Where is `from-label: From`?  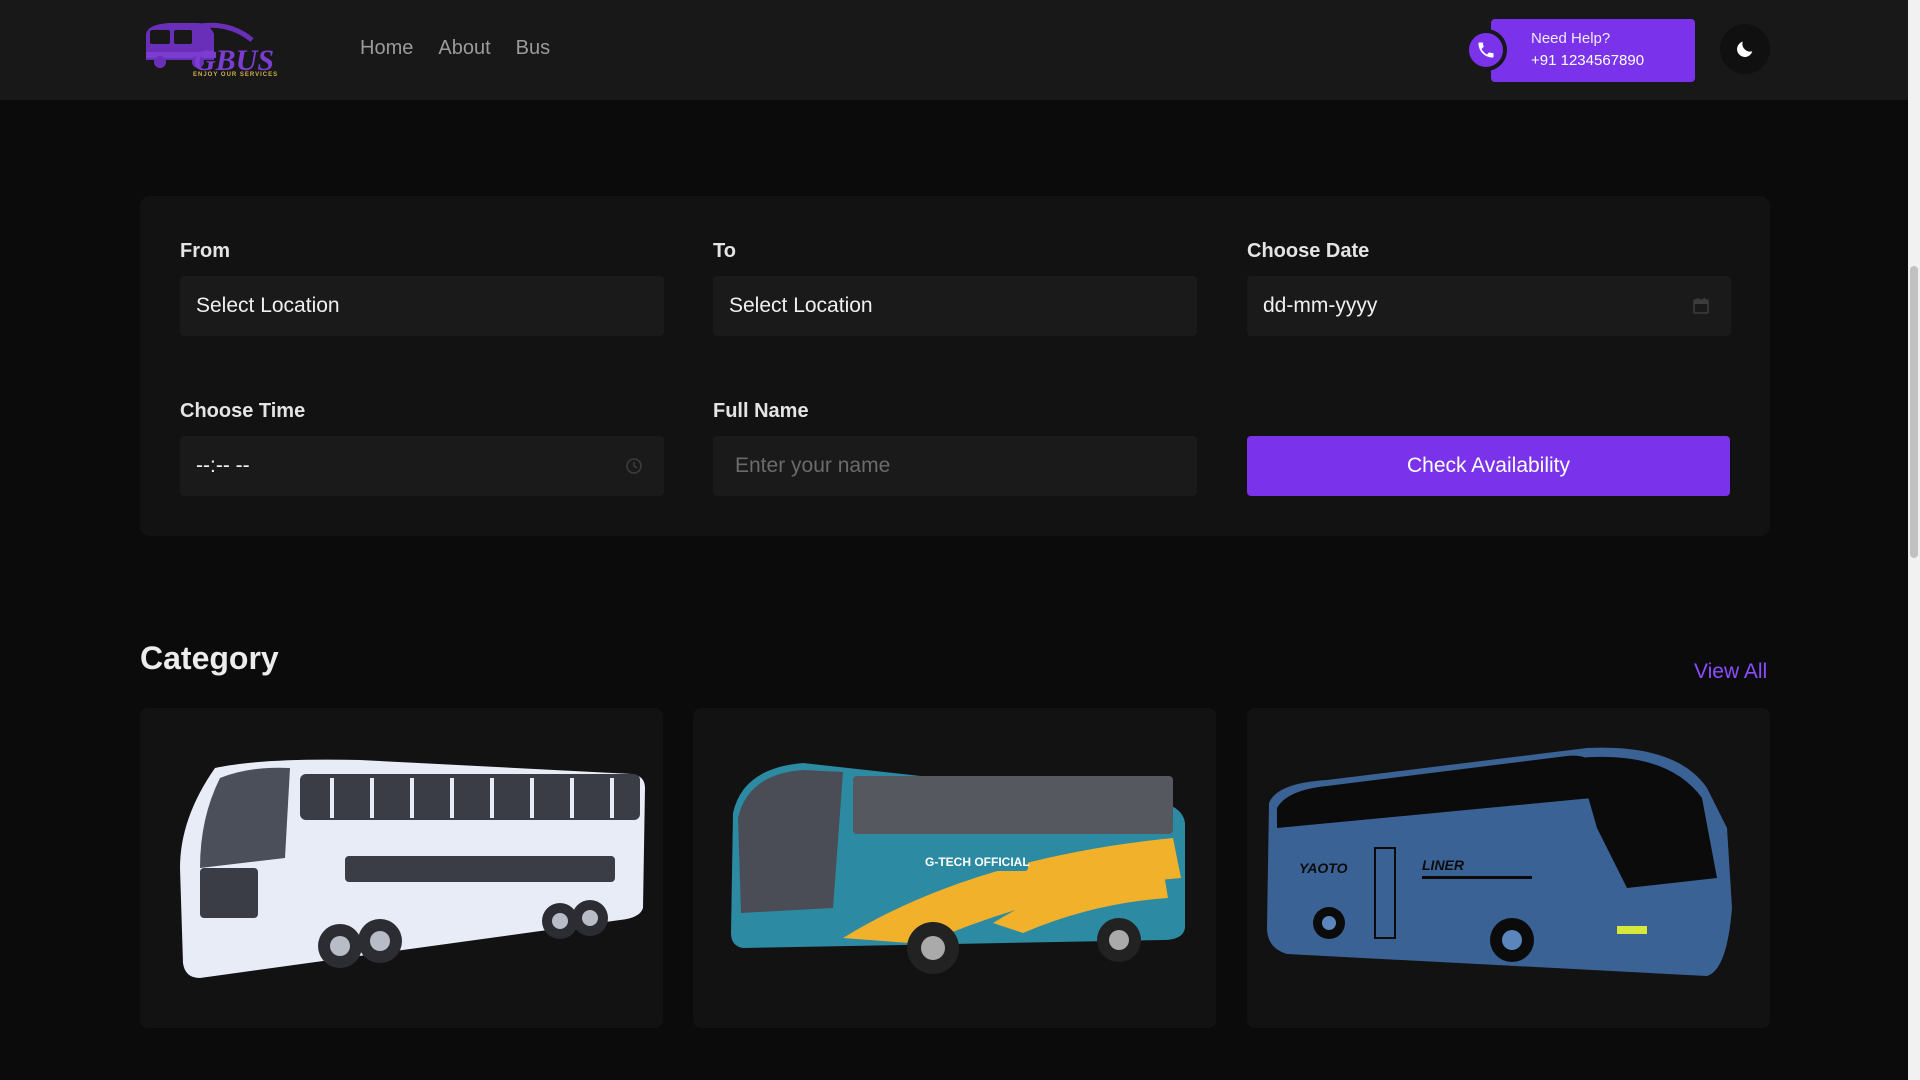 from-label: From is located at coordinates (205, 251).